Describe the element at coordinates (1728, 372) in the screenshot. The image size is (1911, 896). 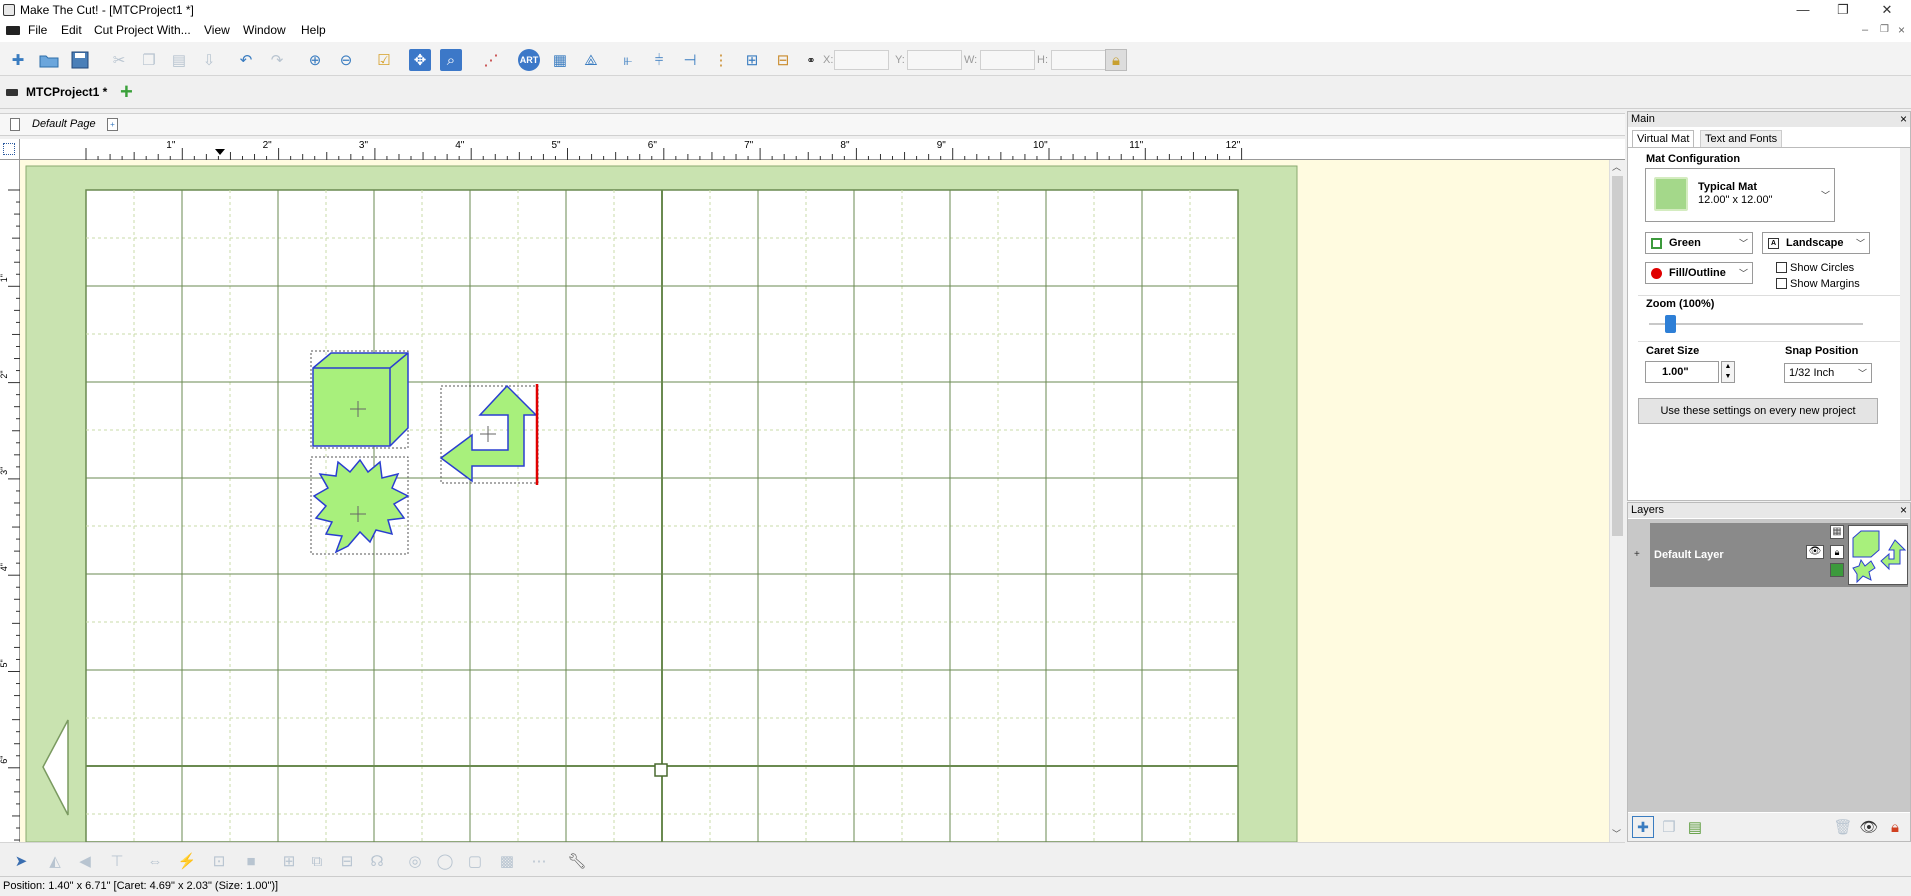
I see `caret-size-stepper: ▲ ▼` at that location.